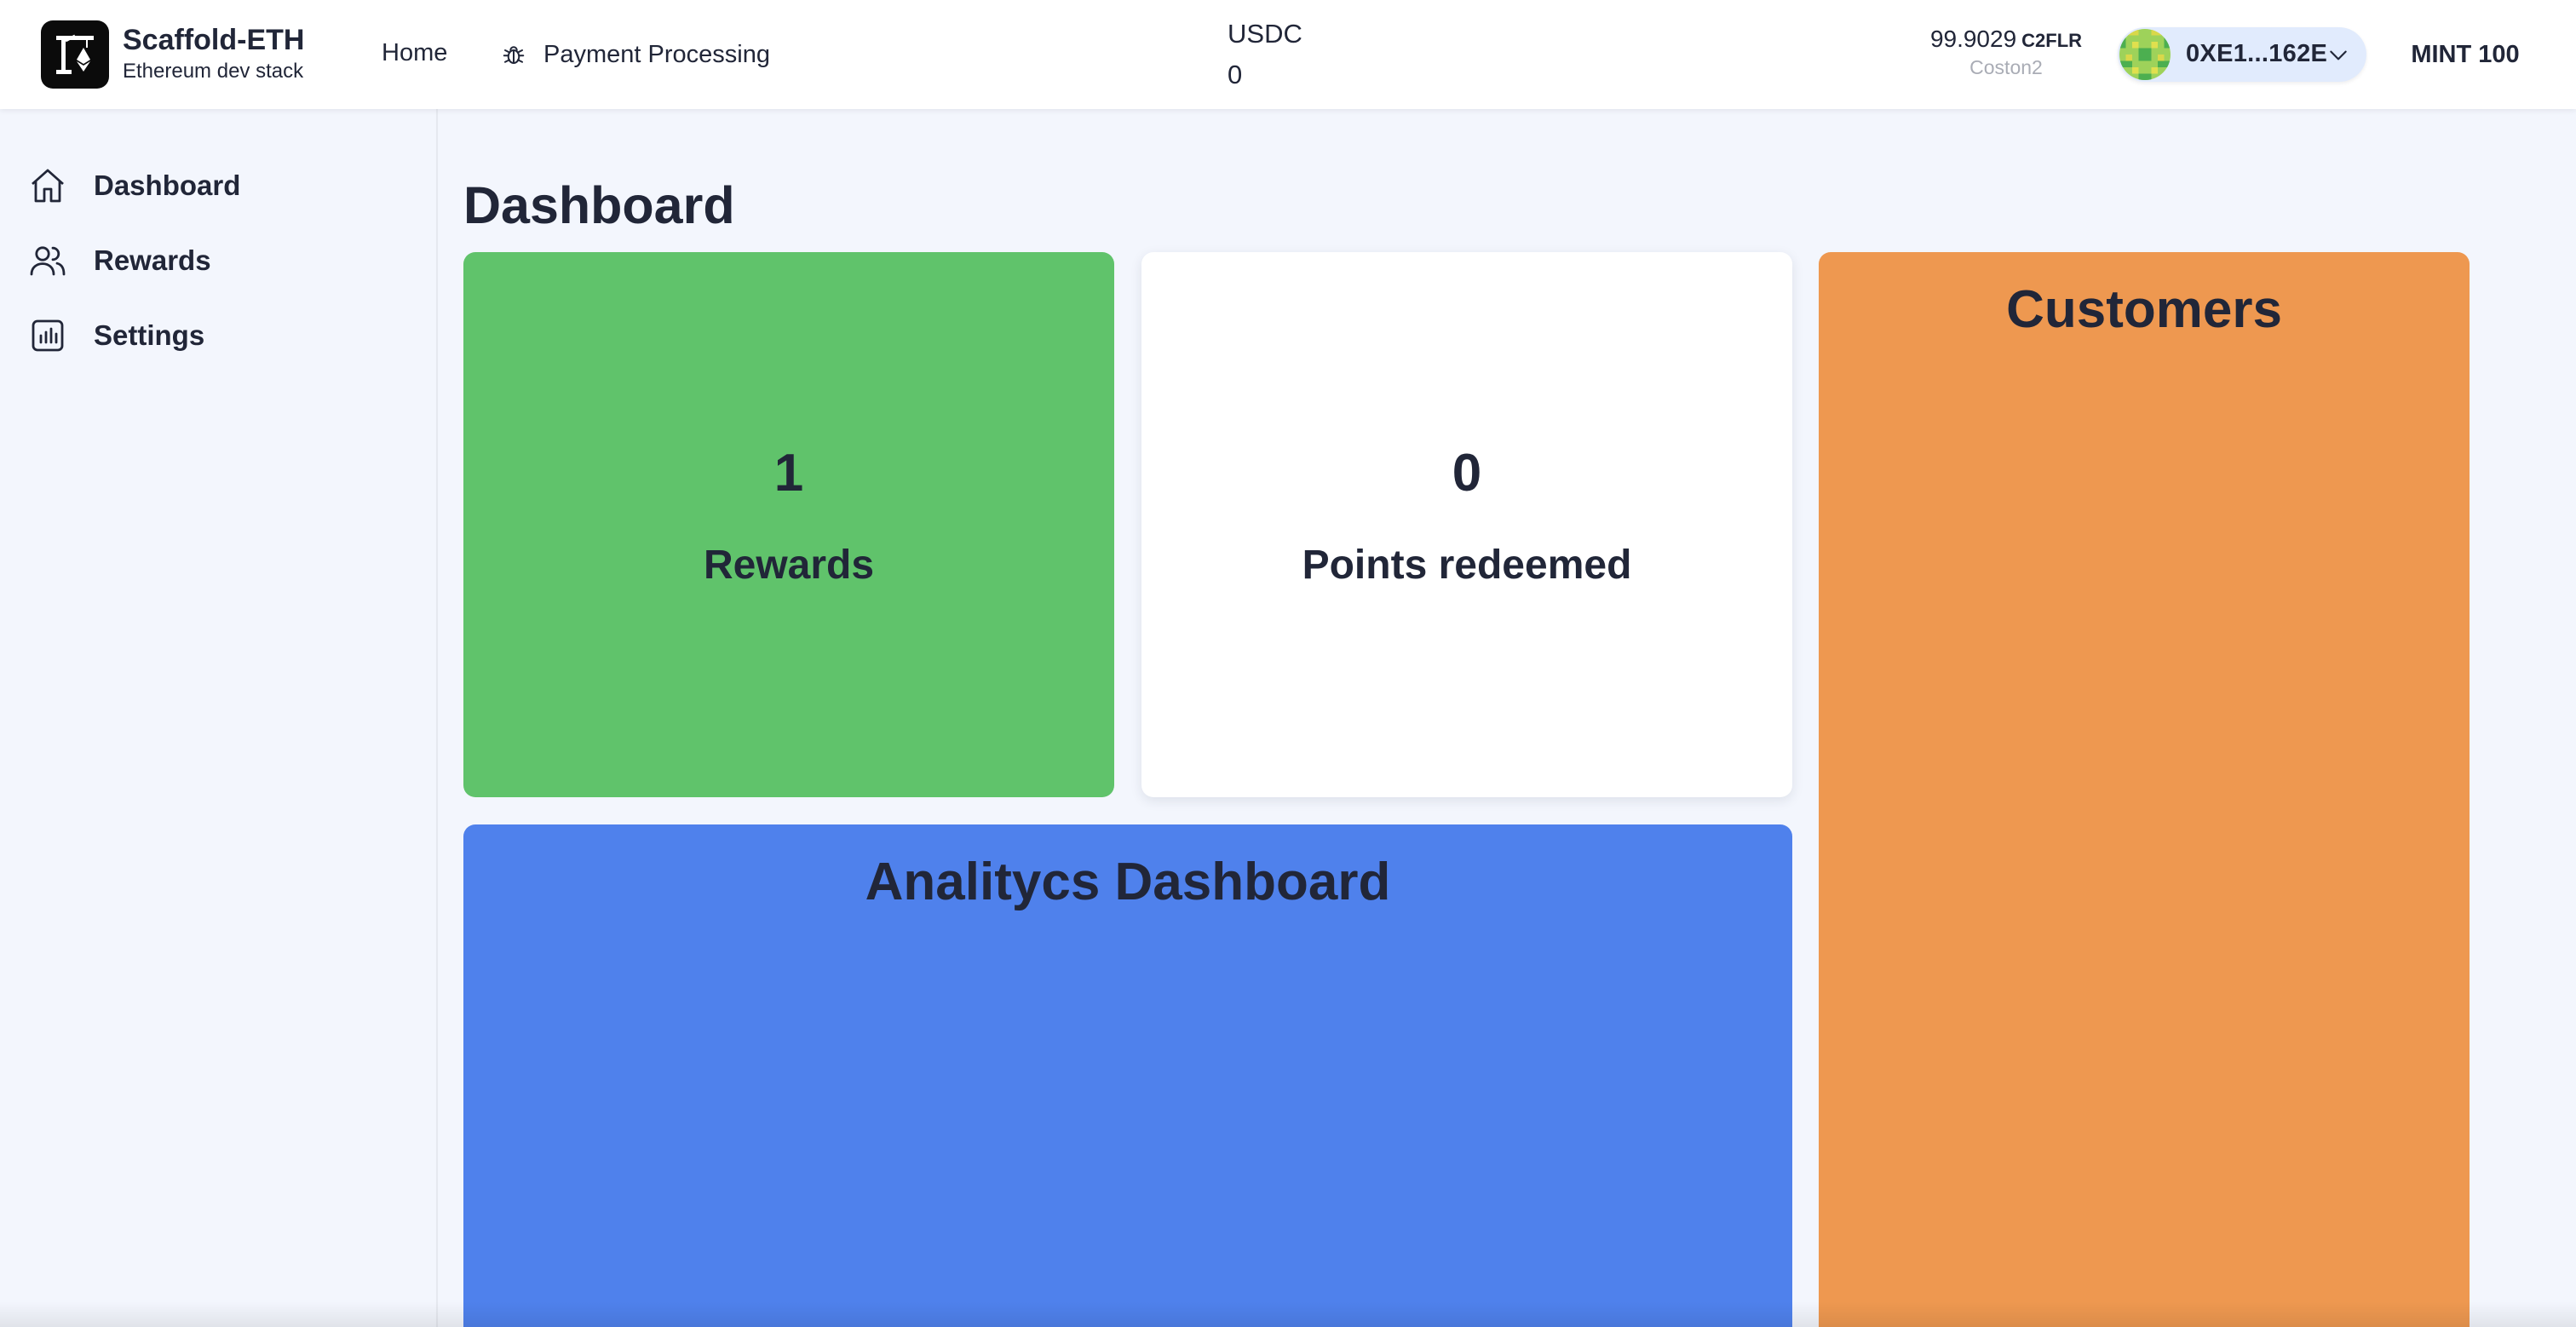  What do you see at coordinates (214, 260) in the screenshot?
I see `sidebar-item-rewards: Rewards` at bounding box center [214, 260].